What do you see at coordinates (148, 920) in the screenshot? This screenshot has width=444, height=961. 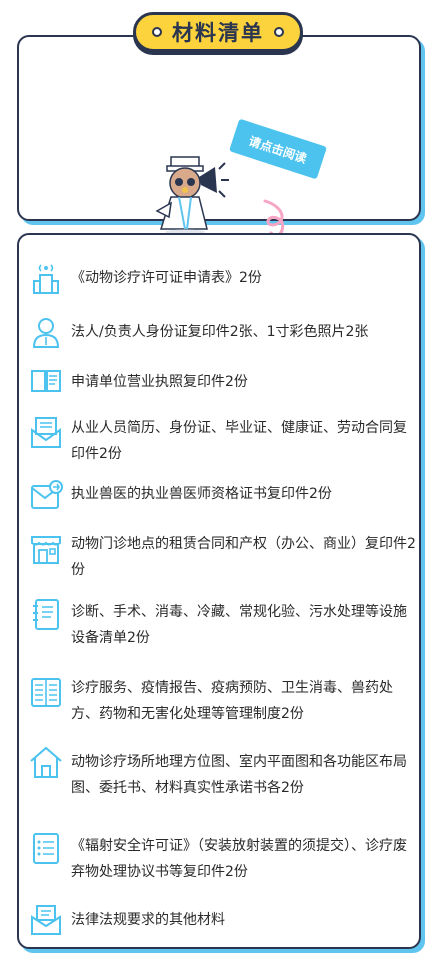 I see `item-text: 法律法规要求的其他材料` at bounding box center [148, 920].